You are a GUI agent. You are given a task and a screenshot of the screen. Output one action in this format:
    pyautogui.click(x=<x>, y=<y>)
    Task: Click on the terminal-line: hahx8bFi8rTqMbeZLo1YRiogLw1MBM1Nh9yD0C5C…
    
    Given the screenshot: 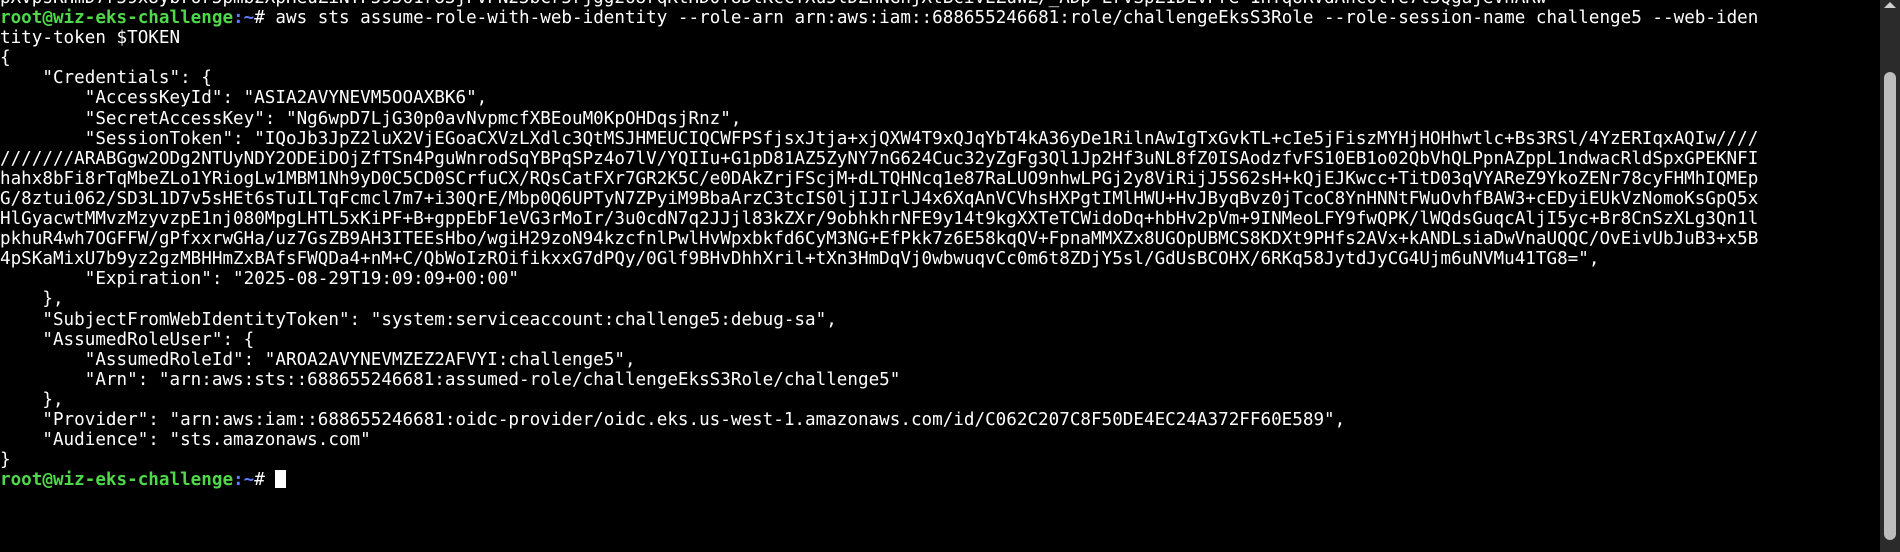 What is the action you would take?
    pyautogui.click(x=879, y=178)
    